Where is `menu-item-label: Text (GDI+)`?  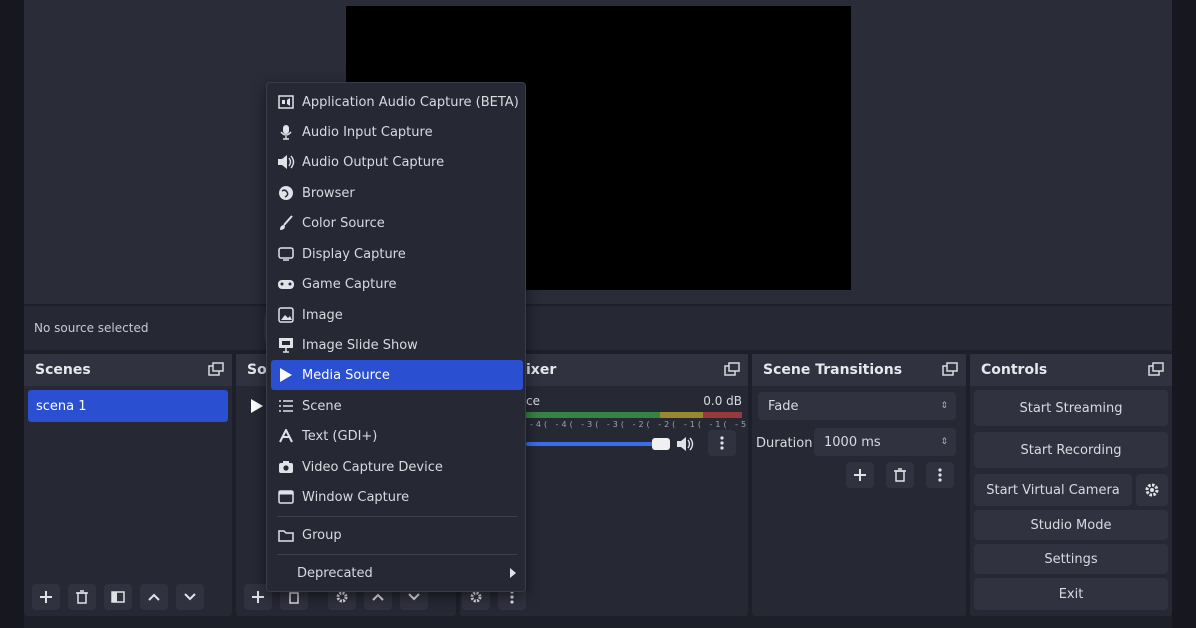
menu-item-label: Text (GDI+) is located at coordinates (340, 436).